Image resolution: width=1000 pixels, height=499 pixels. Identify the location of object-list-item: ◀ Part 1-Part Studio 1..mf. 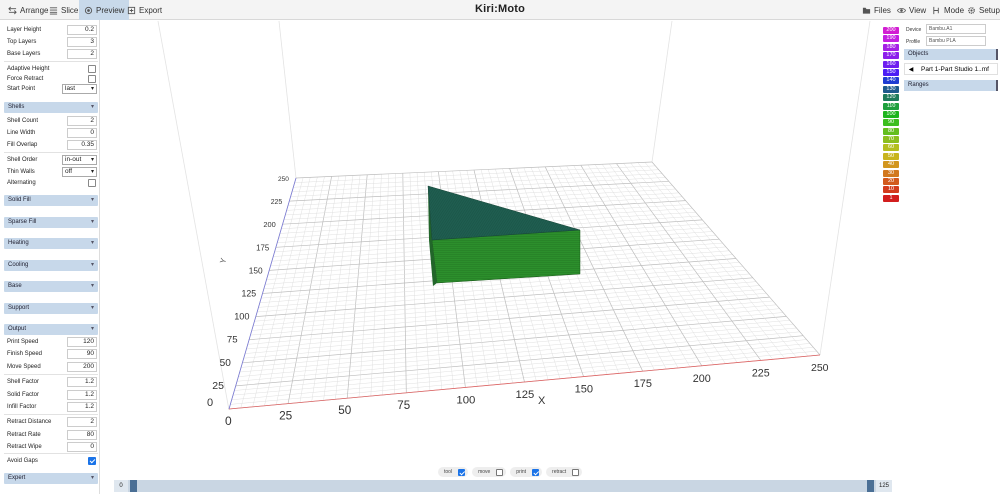
(951, 69).